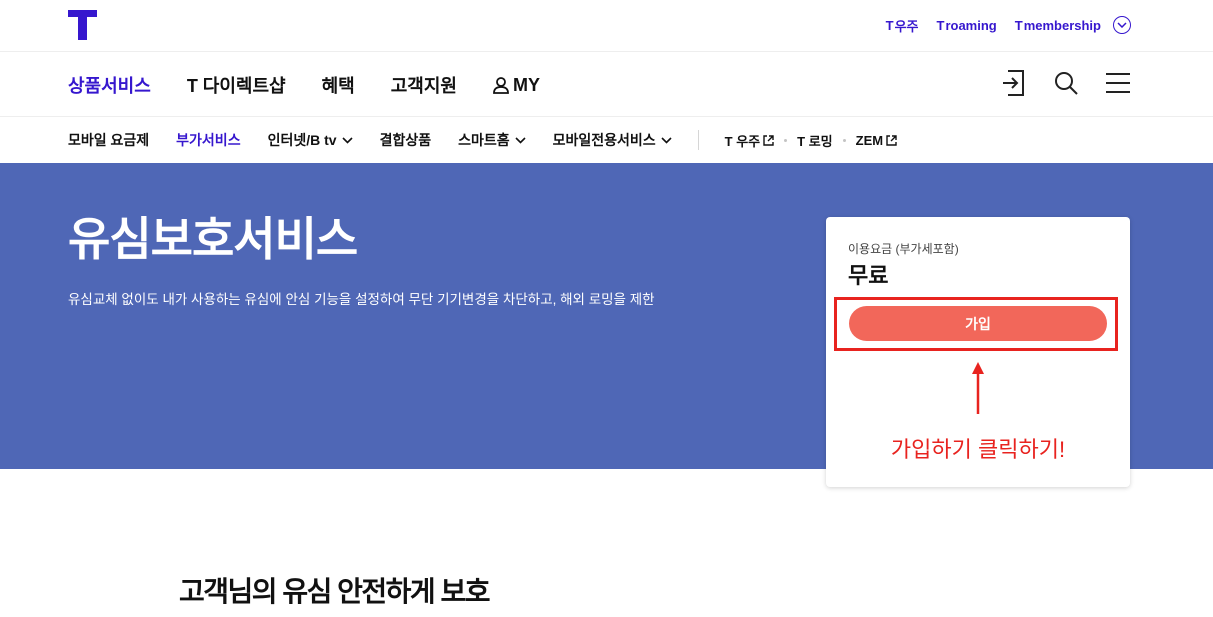 Image resolution: width=1213 pixels, height=617 pixels. I want to click on lnb-item-label: 모바일전용서비스, so click(604, 140).